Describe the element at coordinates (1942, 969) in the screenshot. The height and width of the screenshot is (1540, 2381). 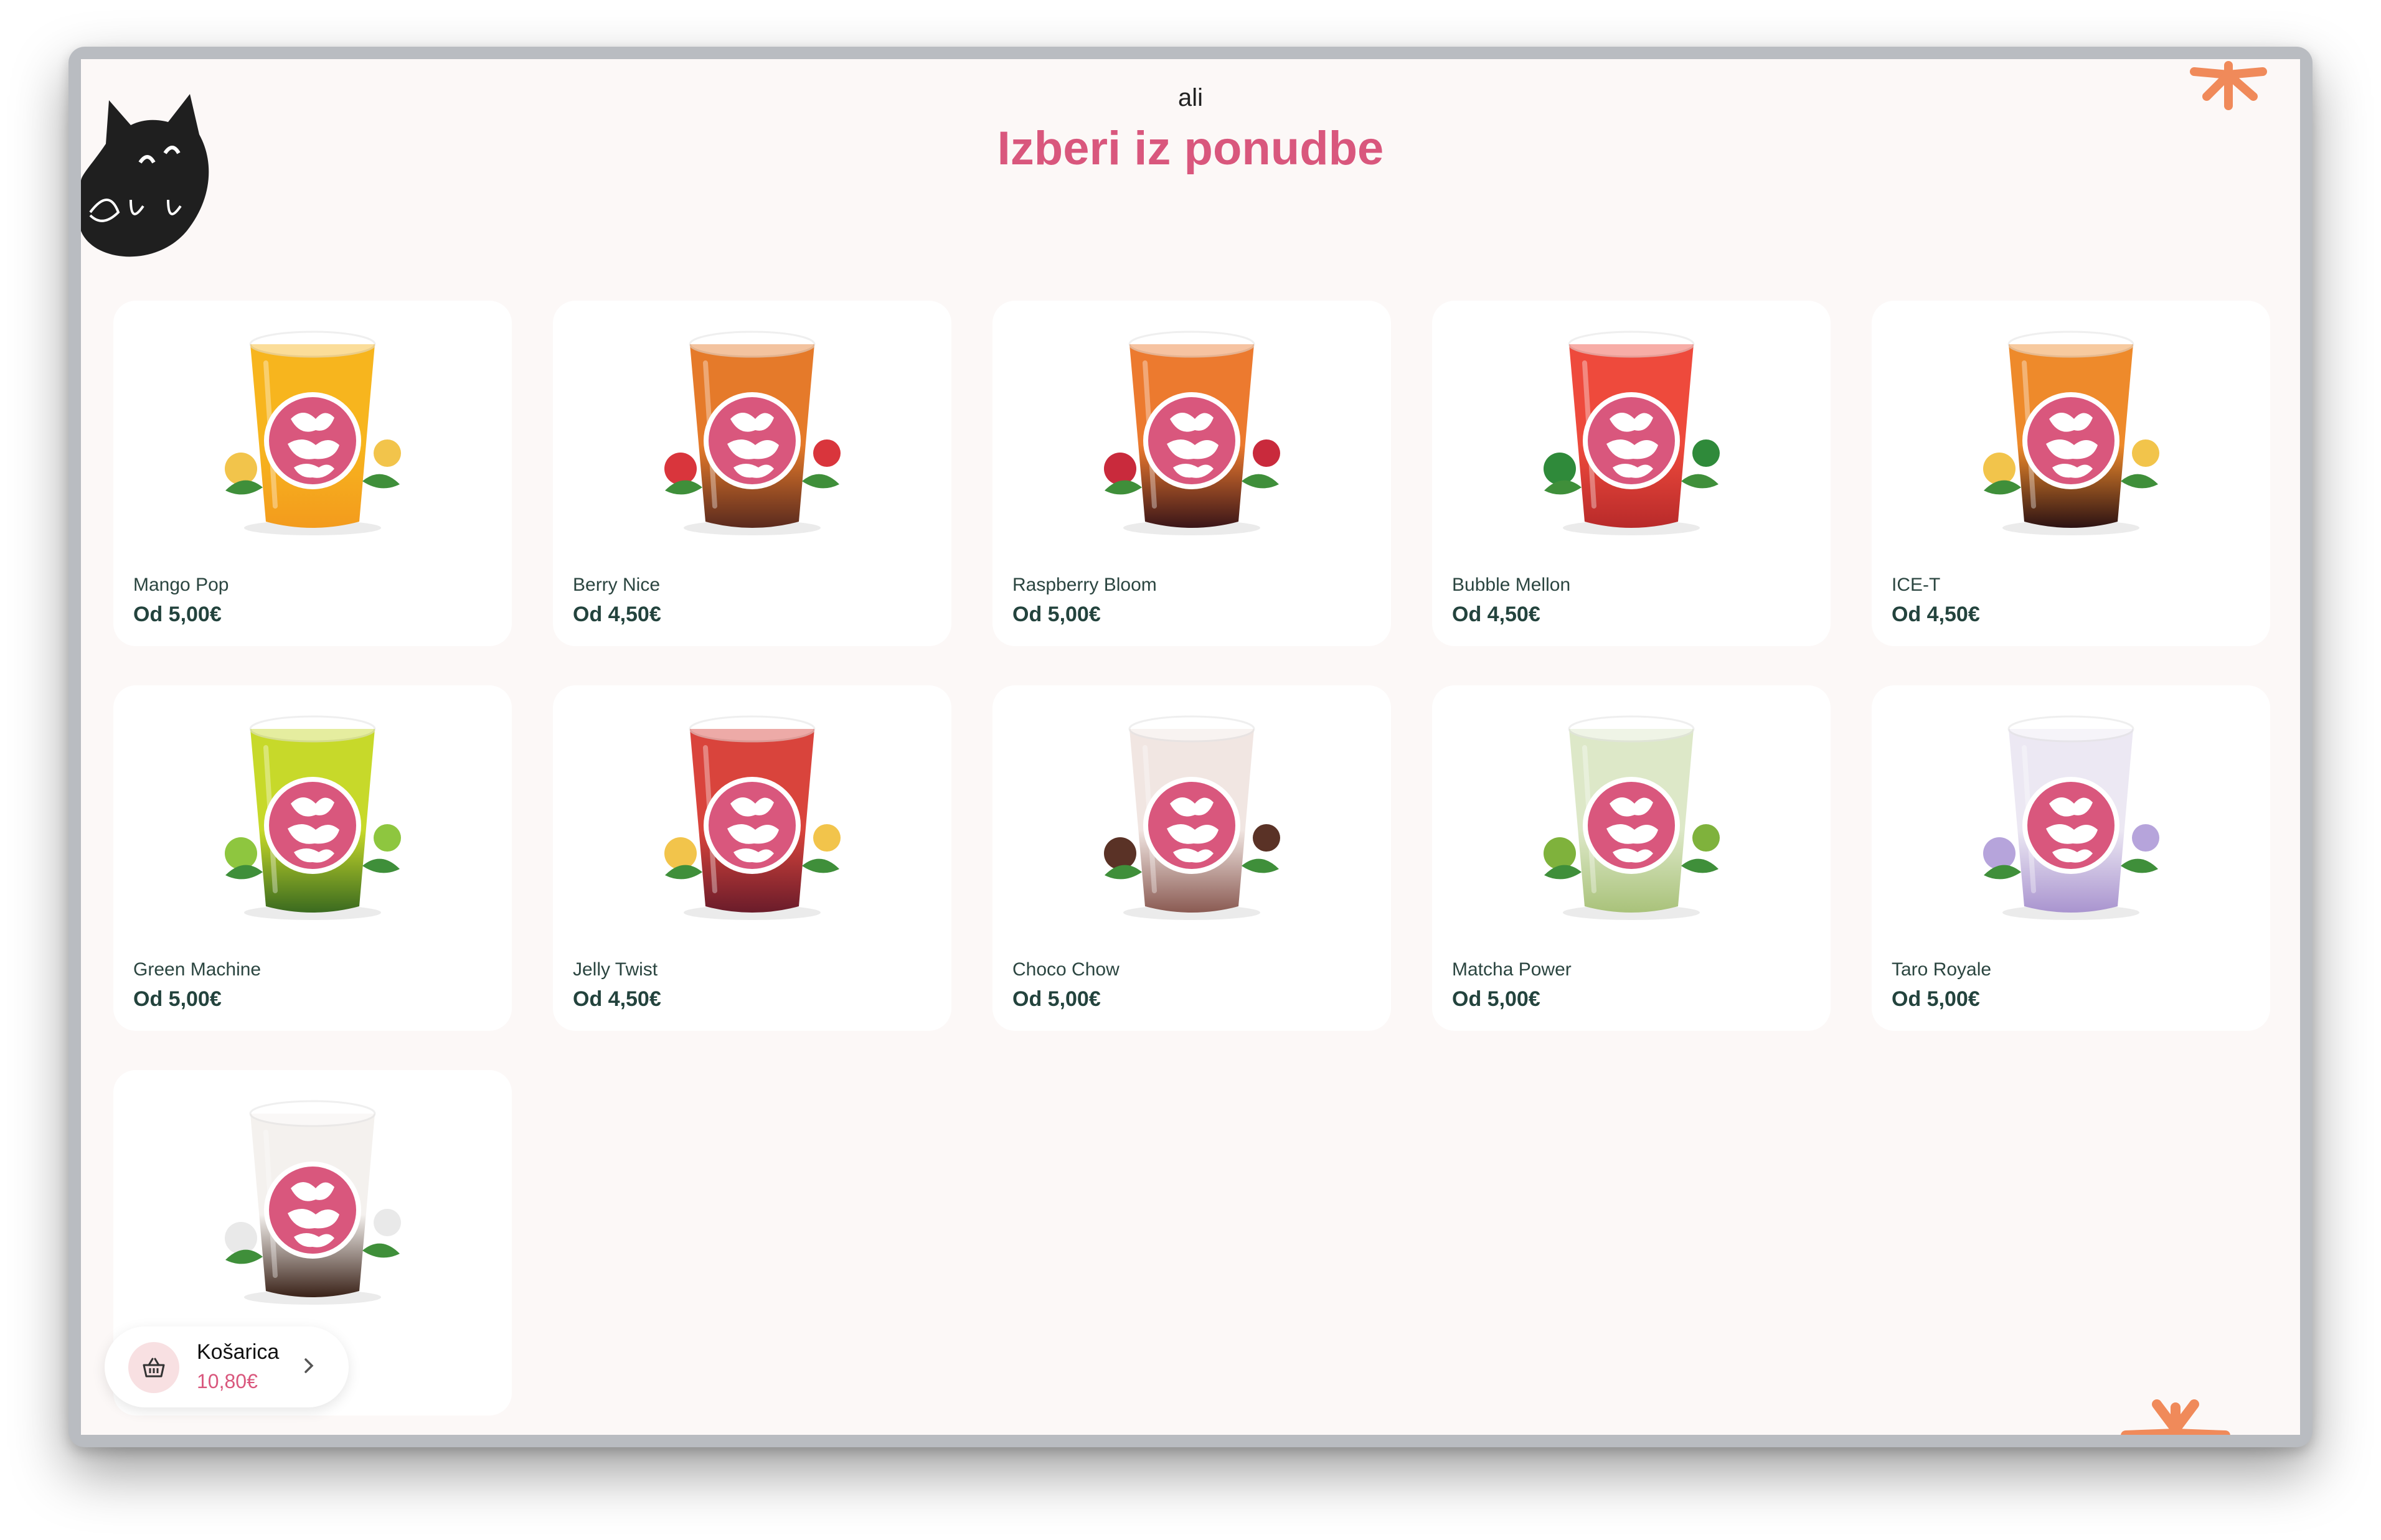
I see `product-name: Taro Royale` at that location.